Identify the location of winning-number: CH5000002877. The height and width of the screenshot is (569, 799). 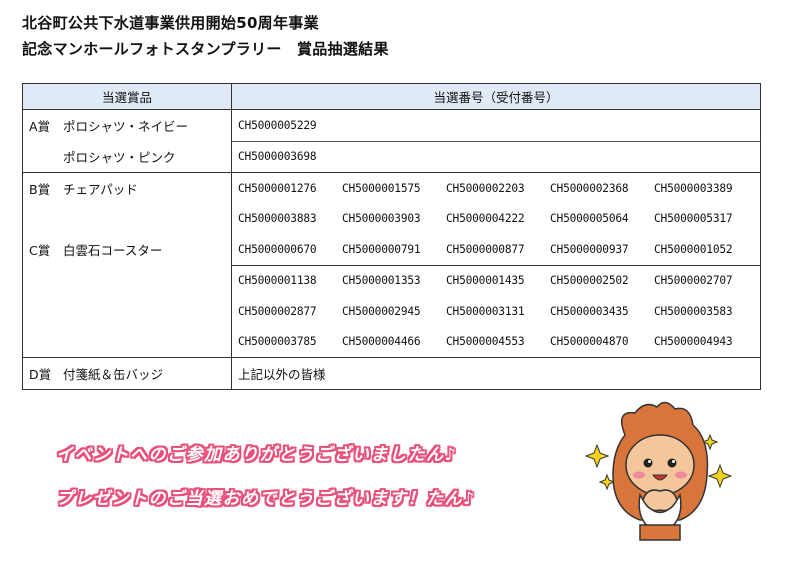
(277, 311).